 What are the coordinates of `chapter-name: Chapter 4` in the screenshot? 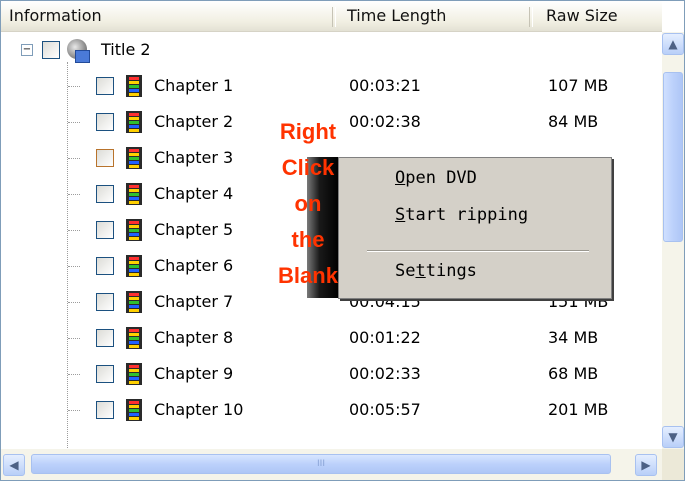 It's located at (194, 193).